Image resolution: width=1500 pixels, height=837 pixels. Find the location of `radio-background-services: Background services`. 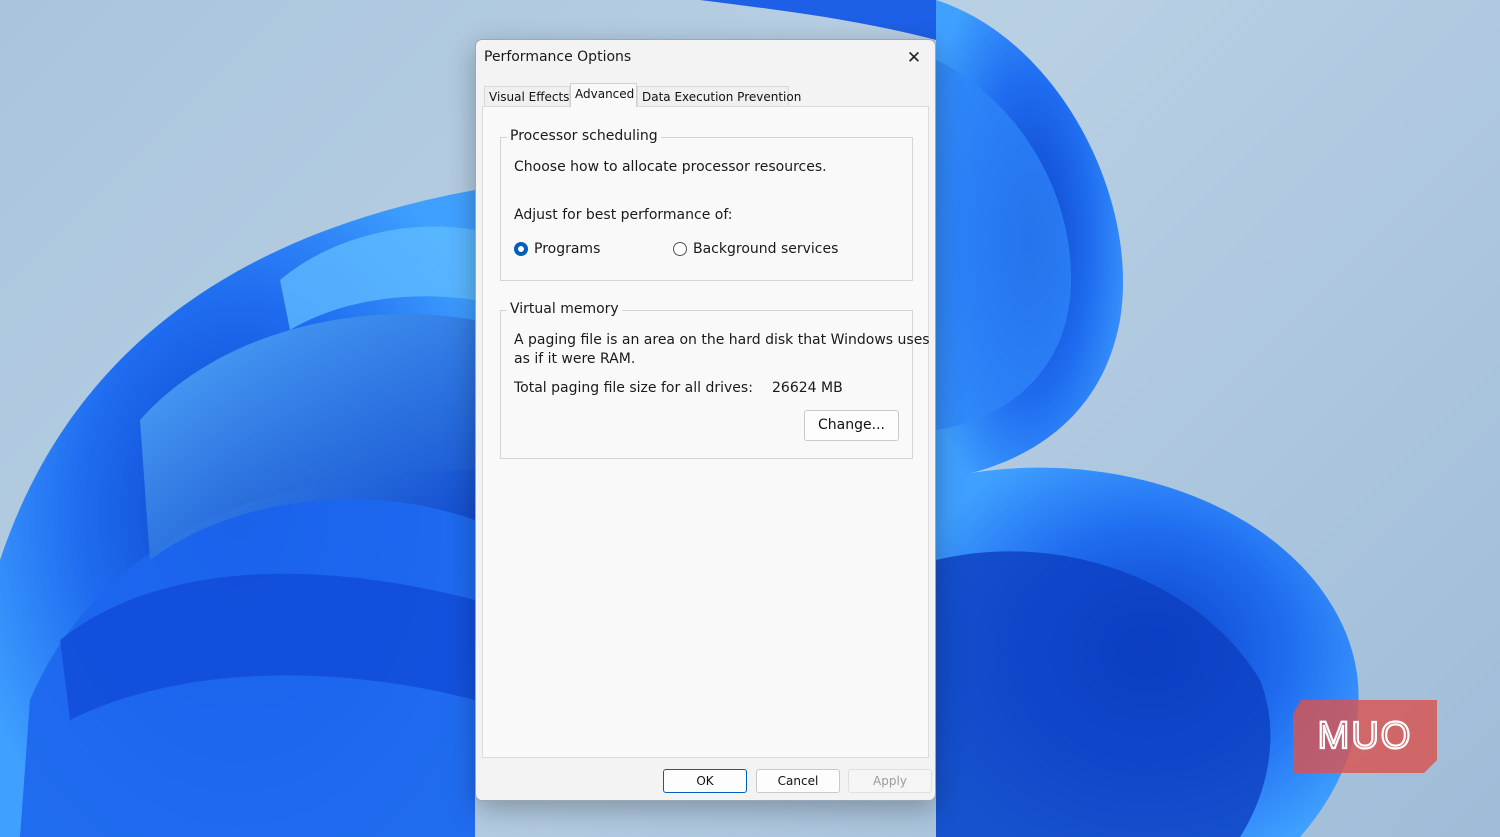

radio-background-services: Background services is located at coordinates (773, 250).